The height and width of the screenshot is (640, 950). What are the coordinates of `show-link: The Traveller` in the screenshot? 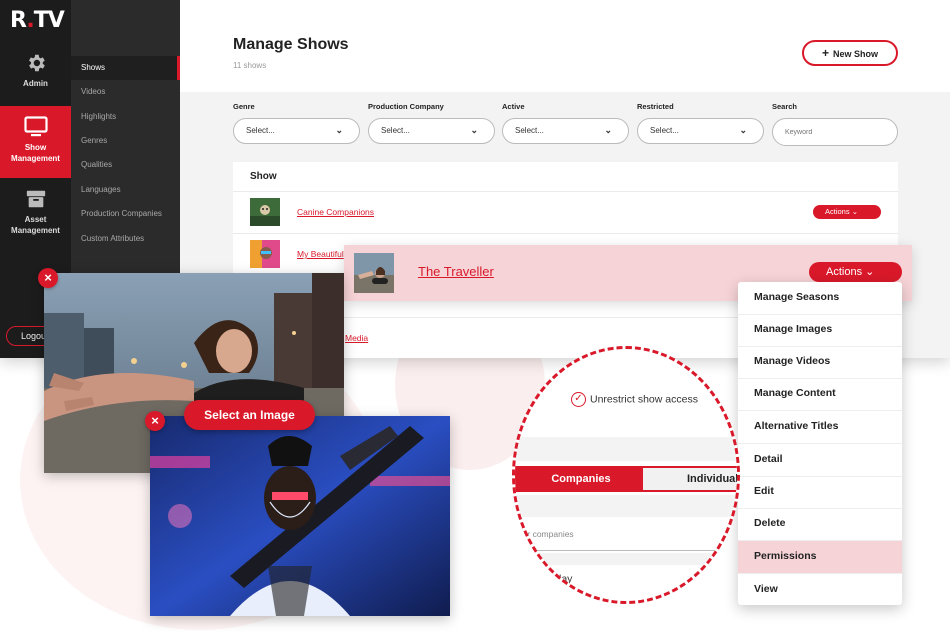 It's located at (456, 271).